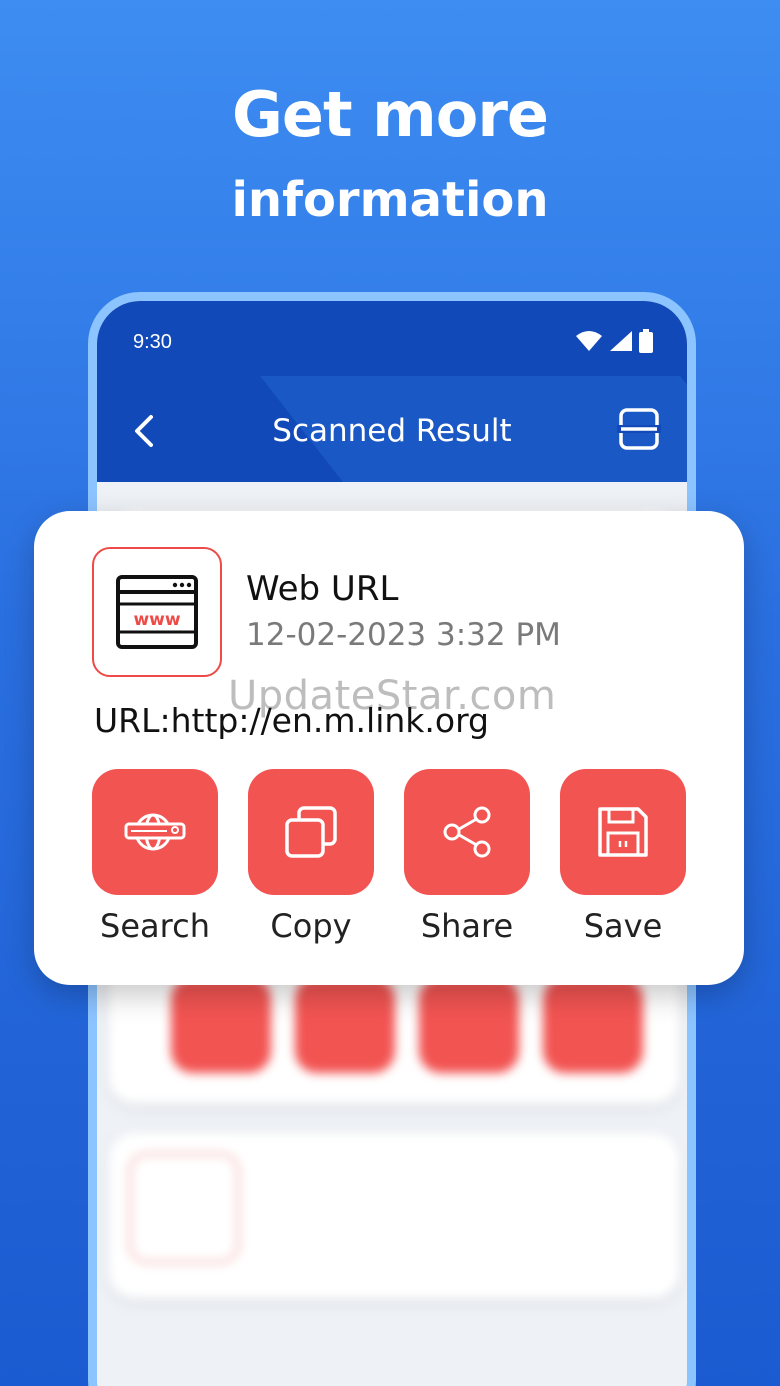 The height and width of the screenshot is (1386, 780). What do you see at coordinates (390, 114) in the screenshot?
I see `headline-line-1: Get more` at bounding box center [390, 114].